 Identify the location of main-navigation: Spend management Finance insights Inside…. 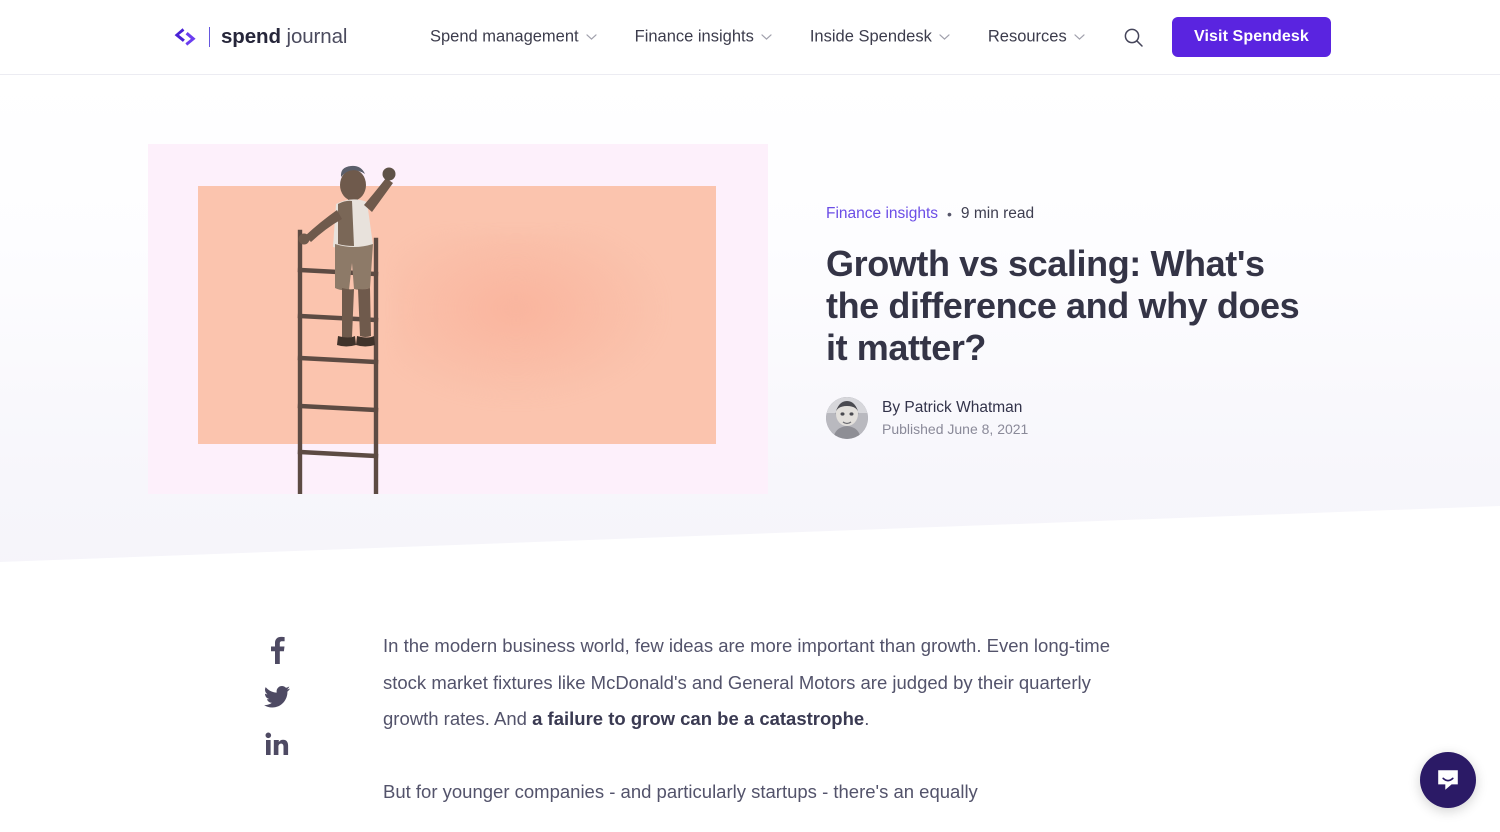
(757, 37).